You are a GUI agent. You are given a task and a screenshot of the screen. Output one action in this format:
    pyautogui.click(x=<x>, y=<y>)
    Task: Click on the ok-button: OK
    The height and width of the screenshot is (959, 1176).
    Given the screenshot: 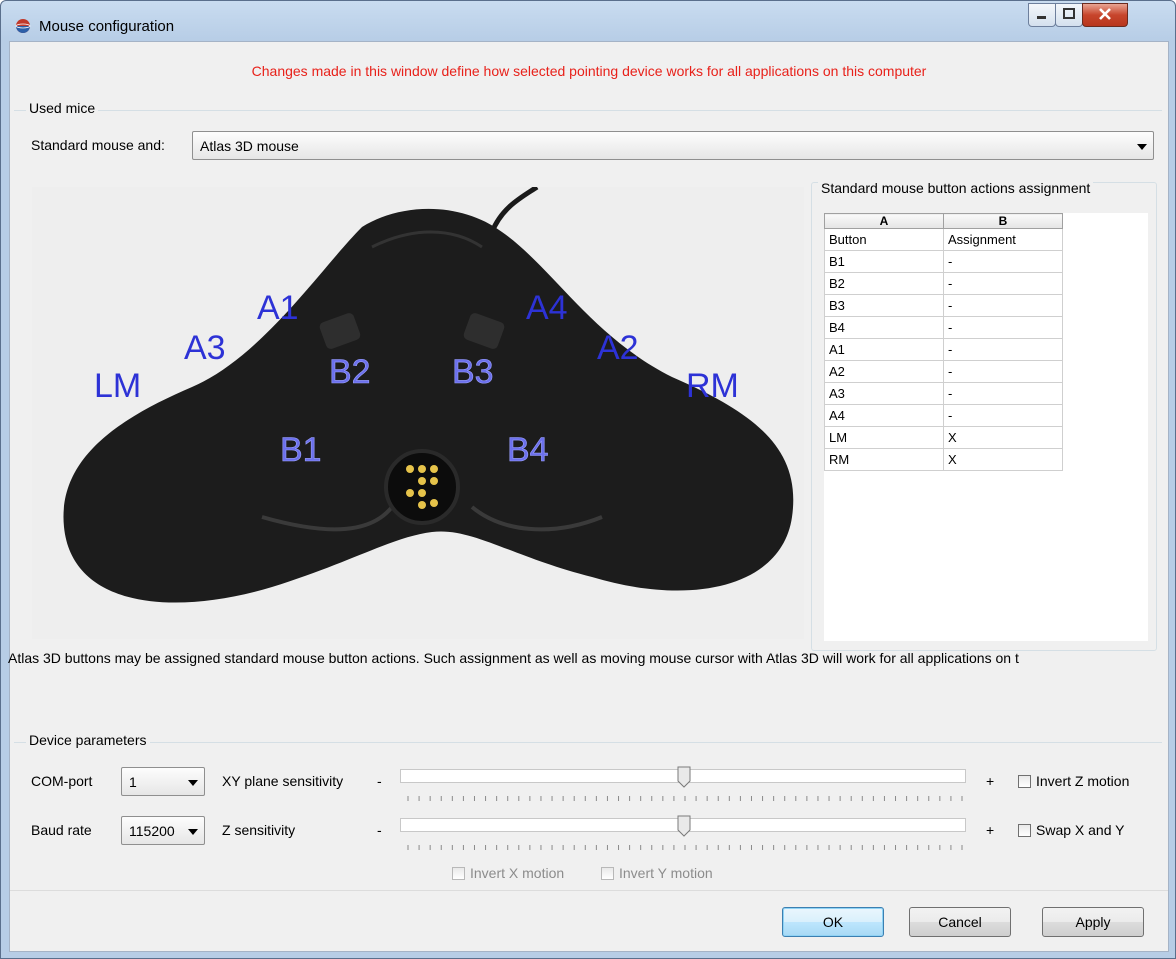 What is the action you would take?
    pyautogui.click(x=833, y=922)
    